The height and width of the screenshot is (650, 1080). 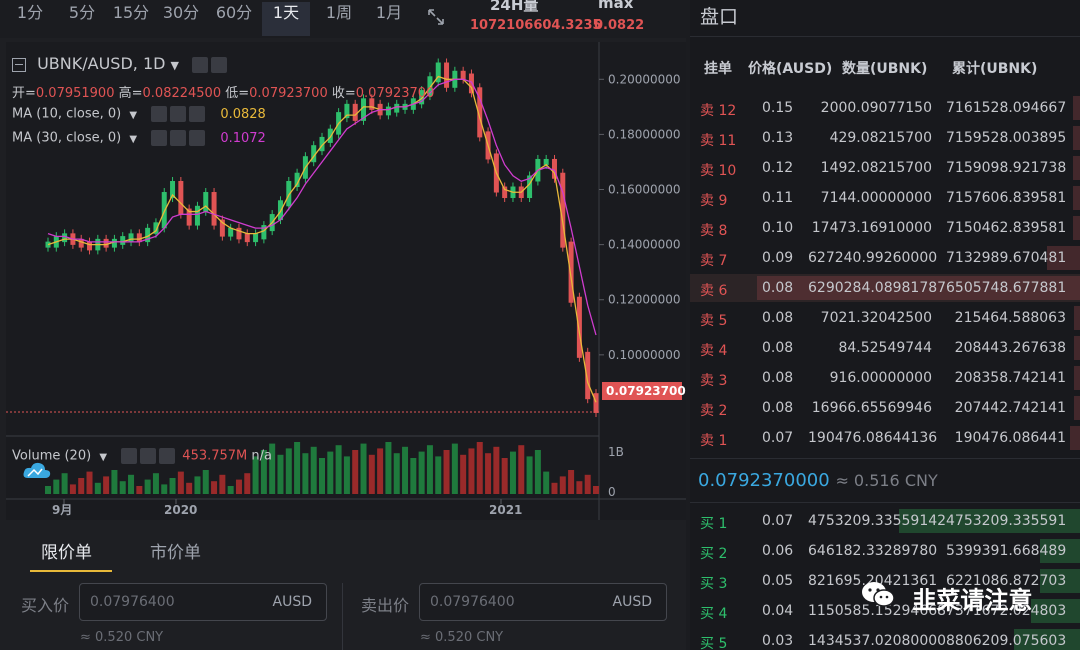 What do you see at coordinates (339, 19) in the screenshot?
I see `timeframe-6: 1周` at bounding box center [339, 19].